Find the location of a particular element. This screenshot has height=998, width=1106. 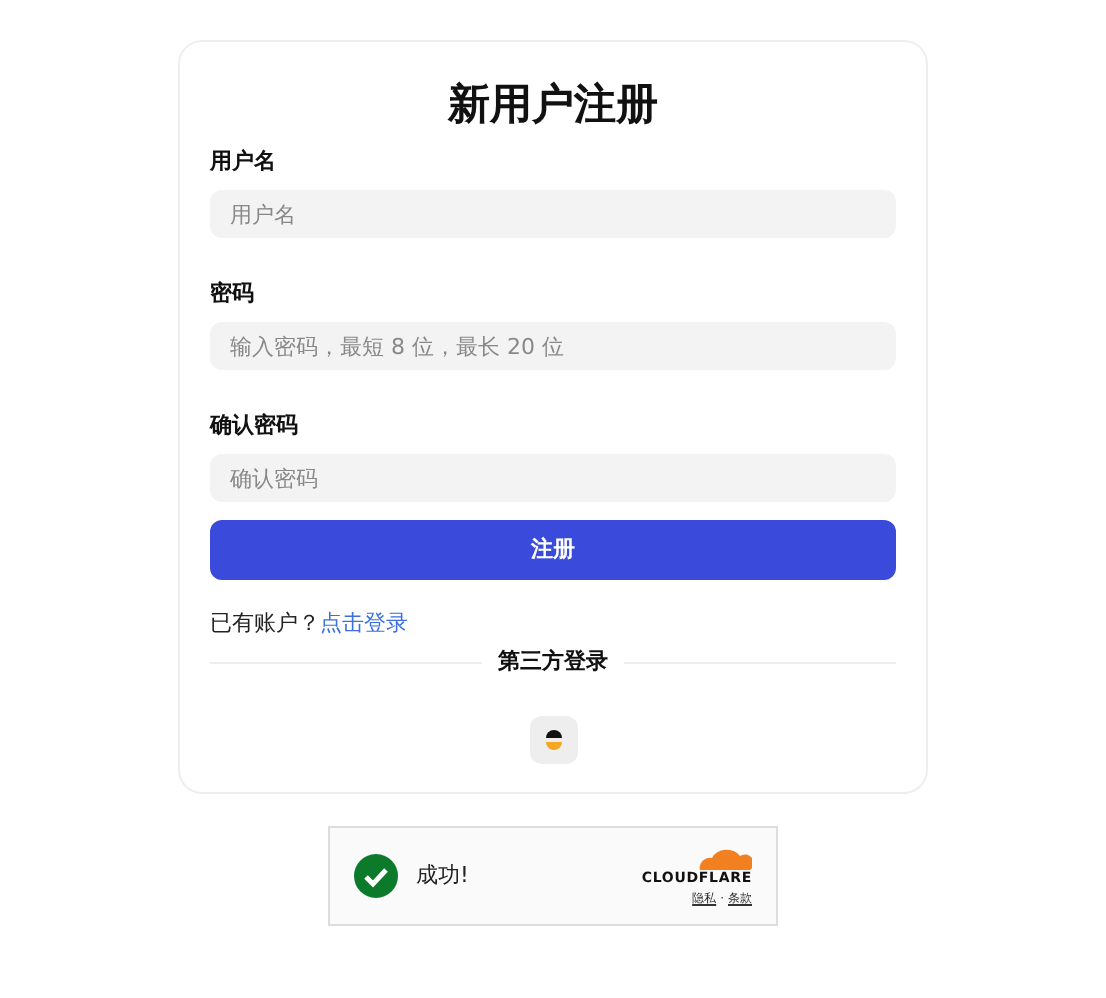

field-label: 确认密码 is located at coordinates (254, 426).